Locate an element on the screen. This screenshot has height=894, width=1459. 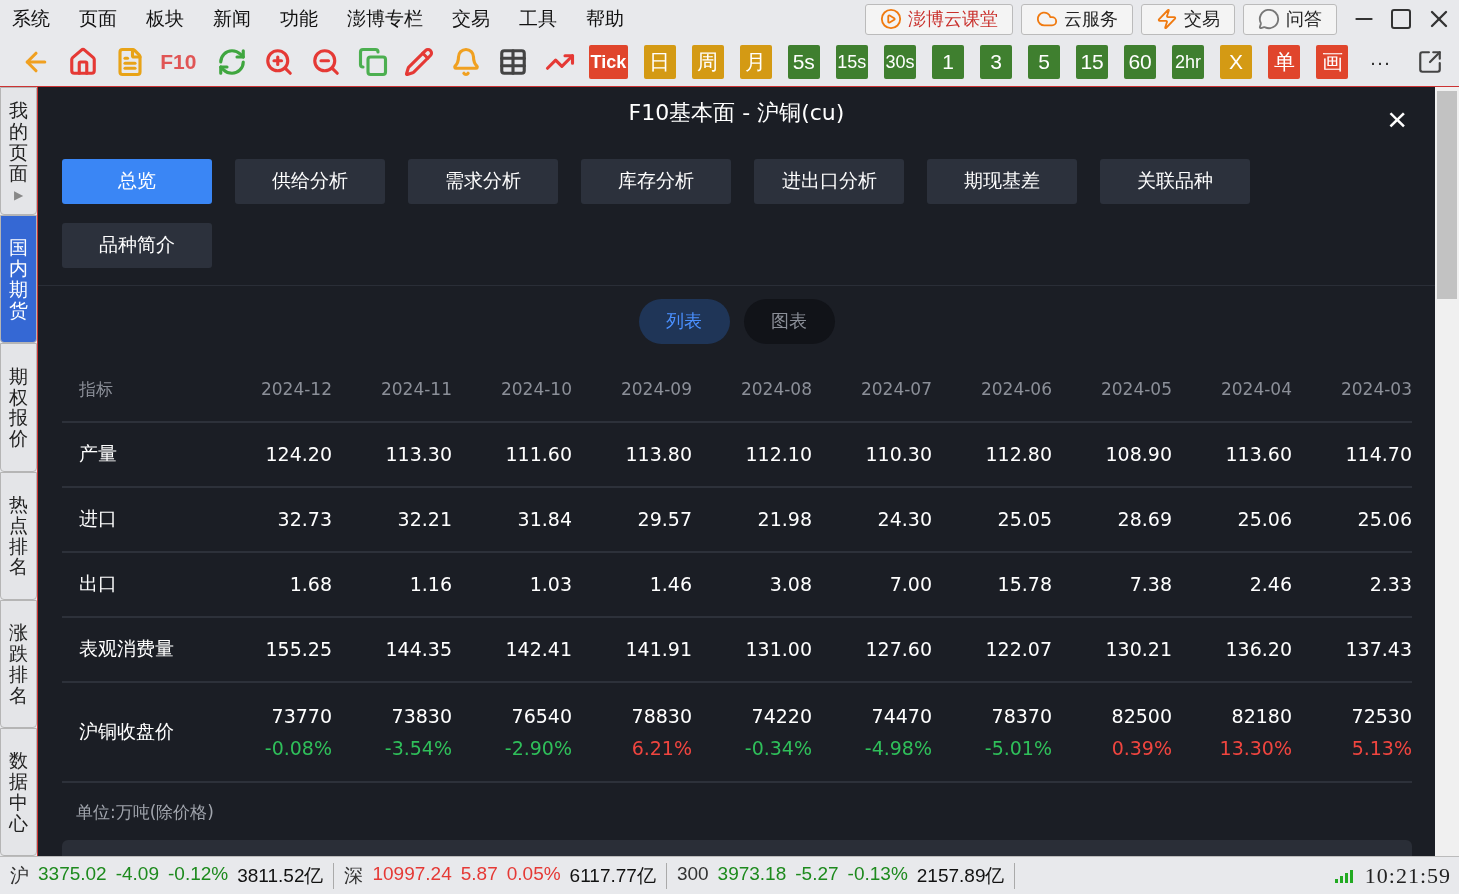
index-price: 3375.02 is located at coordinates (72, 874).